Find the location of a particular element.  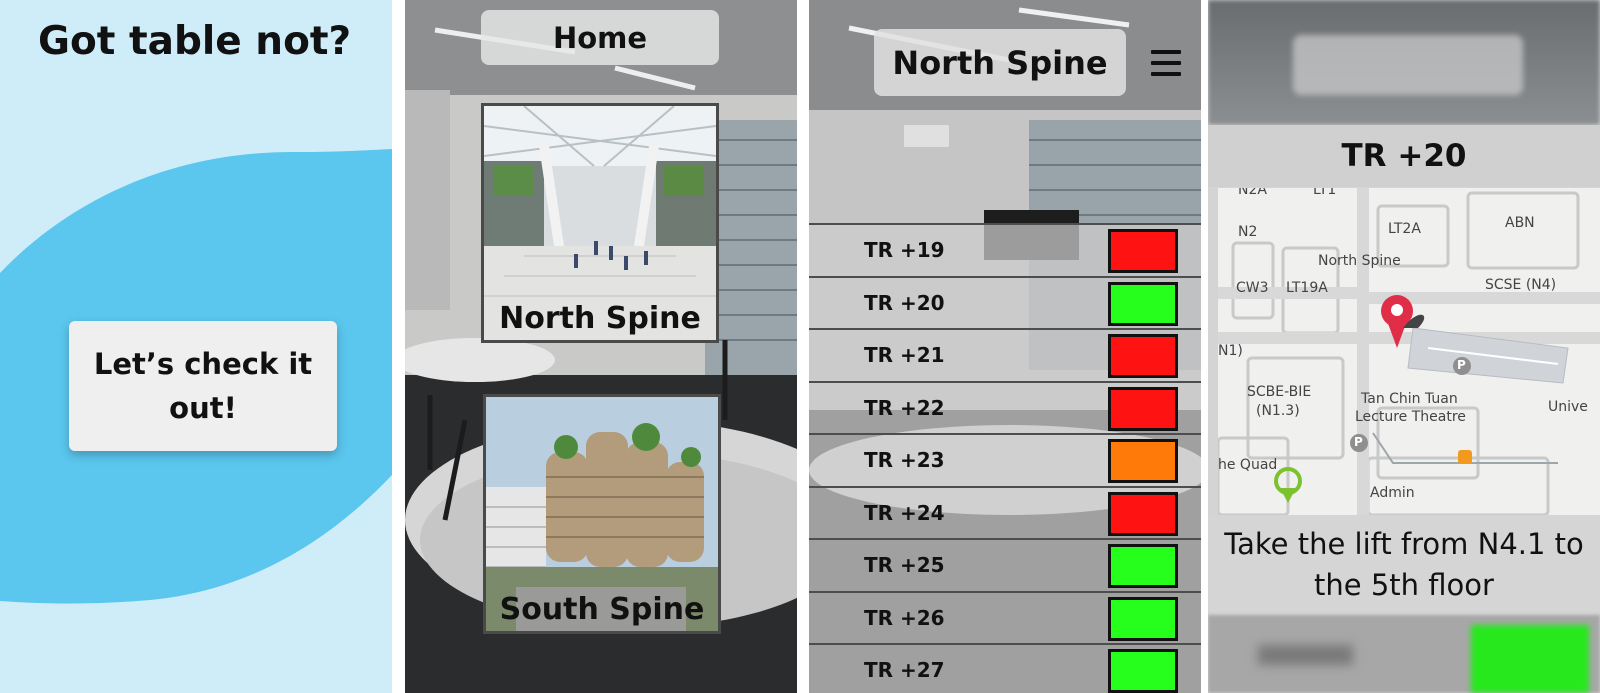

map-label-n13: (N1.3) is located at coordinates (1278, 411).